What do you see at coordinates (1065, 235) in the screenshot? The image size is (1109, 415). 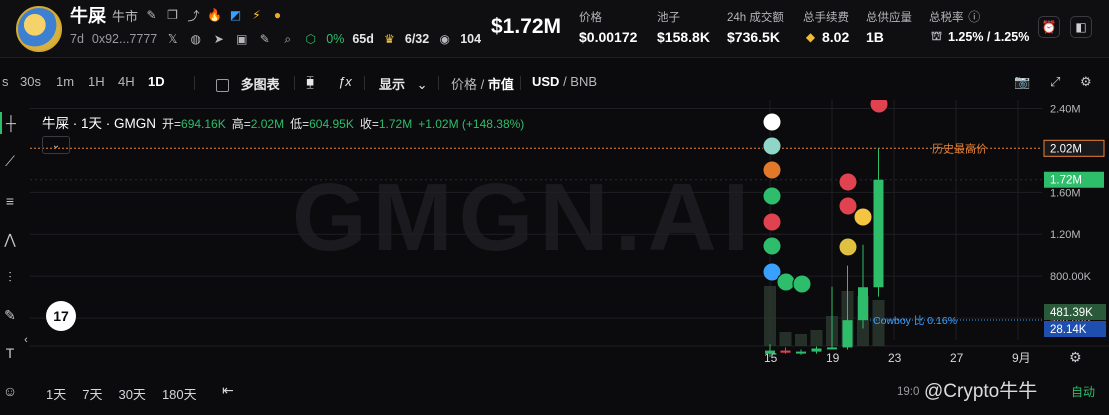 I see `y-tick-label: 1.20M` at bounding box center [1065, 235].